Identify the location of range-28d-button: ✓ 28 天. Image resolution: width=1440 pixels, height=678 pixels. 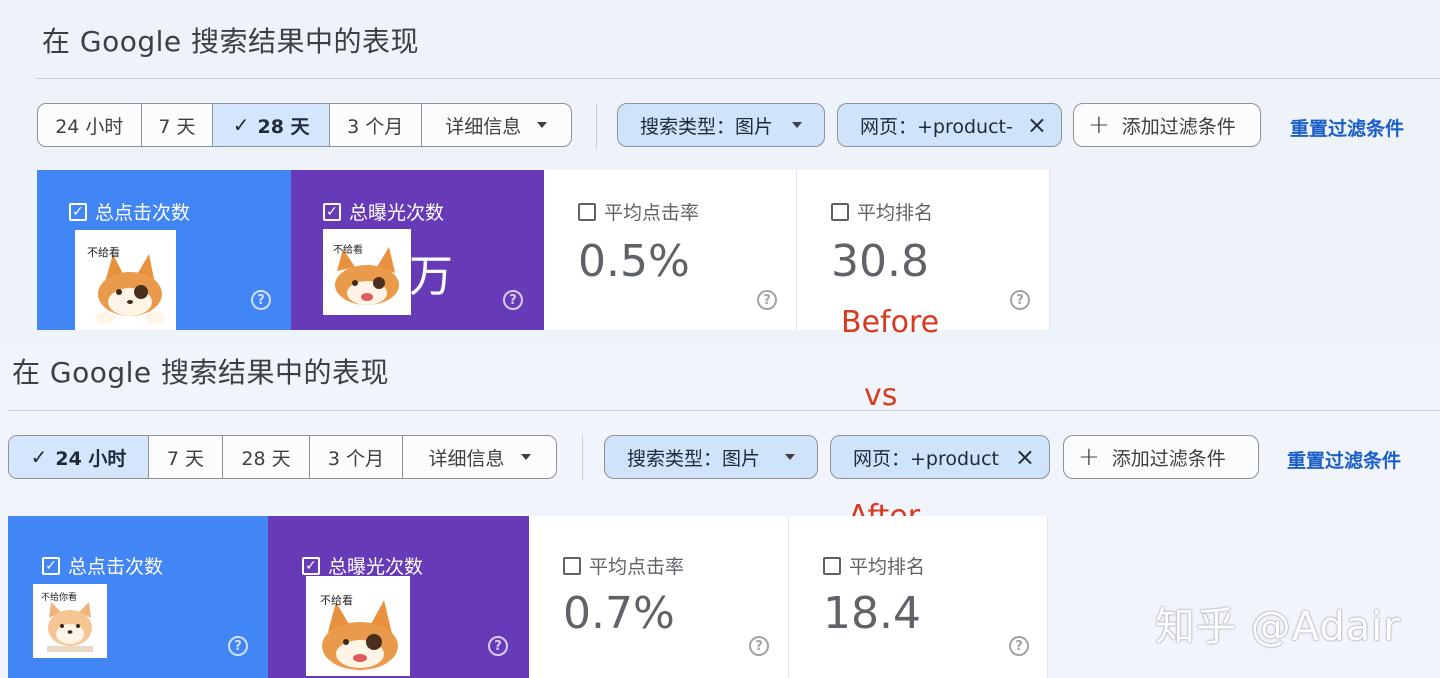
(271, 125).